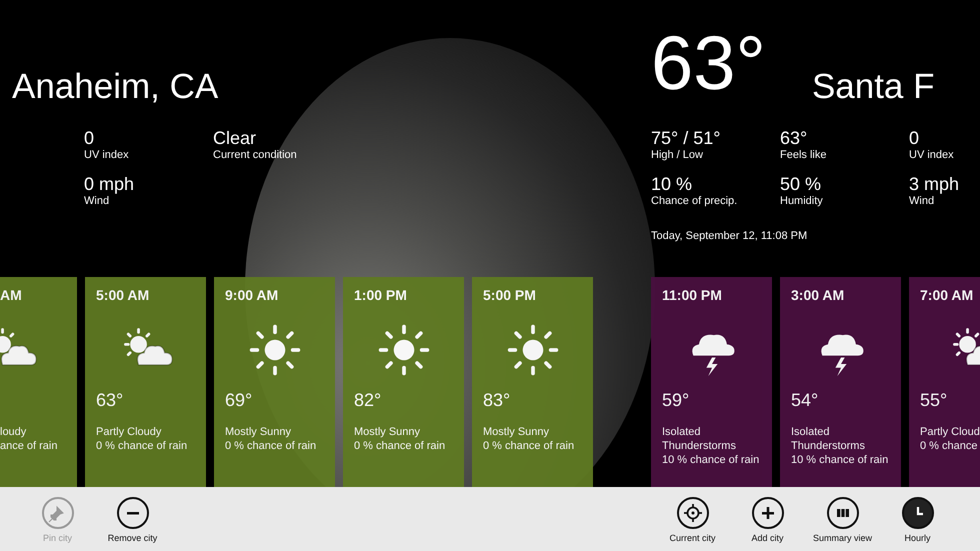 The width and height of the screenshot is (980, 551). Describe the element at coordinates (842, 513) in the screenshot. I see `columns-icon` at that location.